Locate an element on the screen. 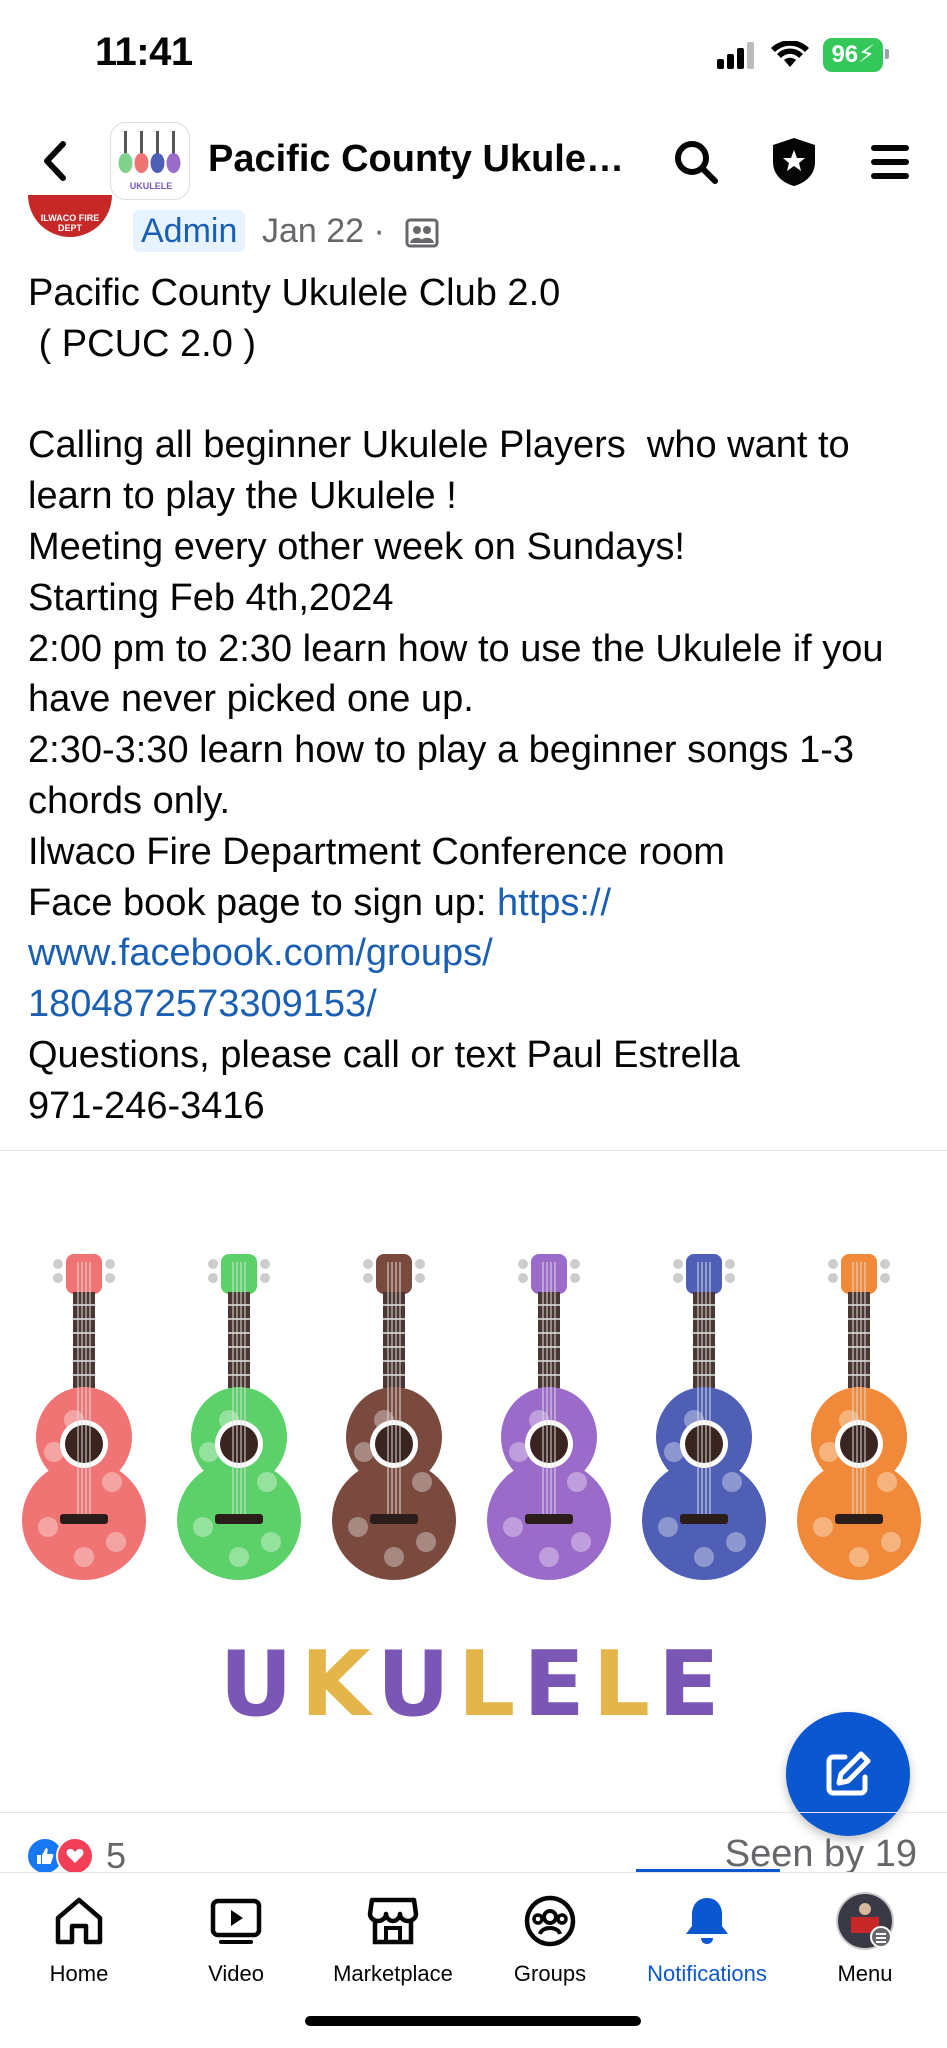 The image size is (947, 2048). admin-tools-button is located at coordinates (794, 162).